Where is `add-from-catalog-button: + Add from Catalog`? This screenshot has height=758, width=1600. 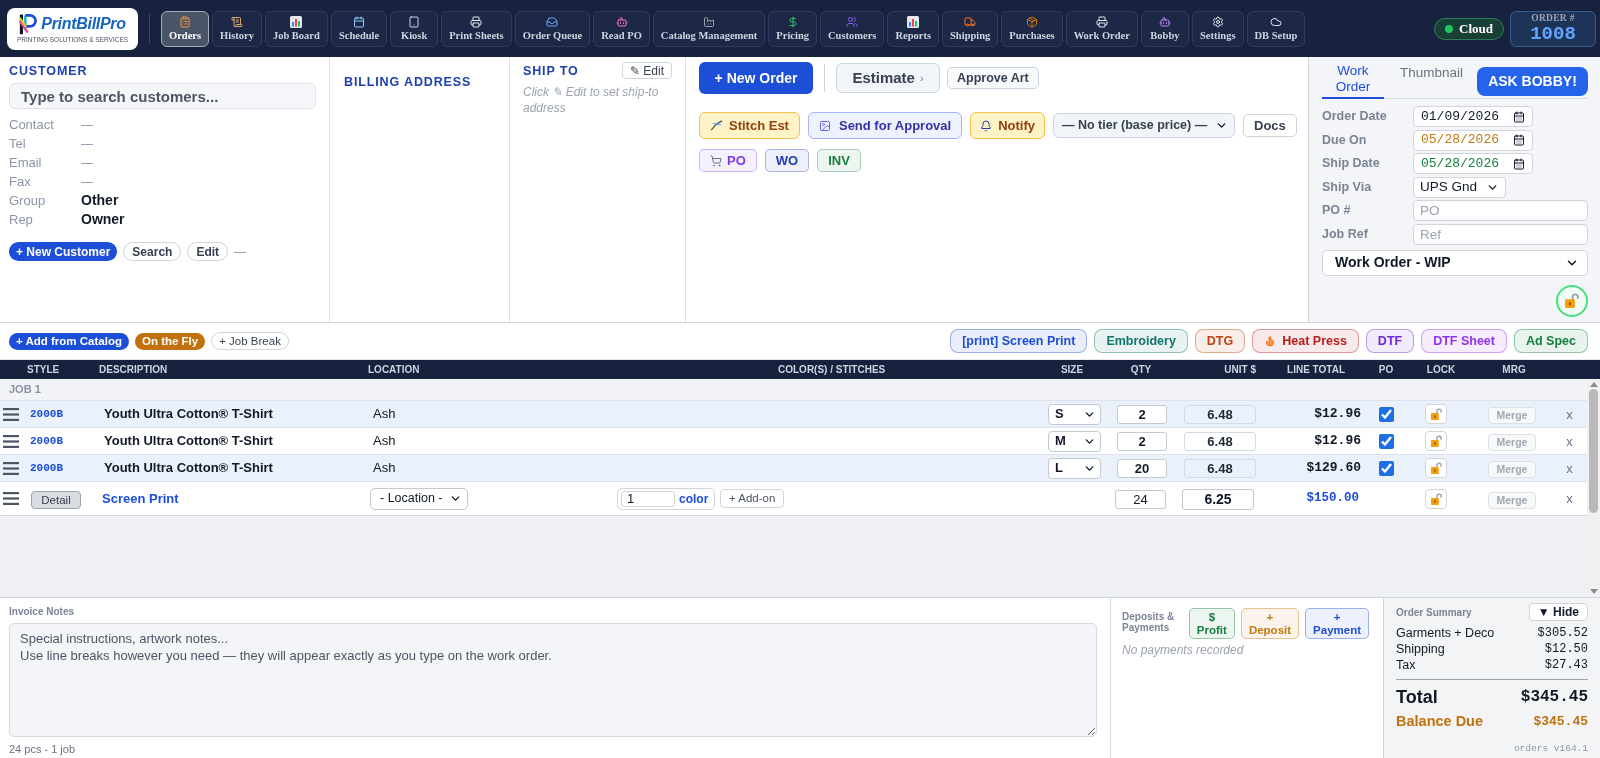
add-from-catalog-button: + Add from Catalog is located at coordinates (69, 341).